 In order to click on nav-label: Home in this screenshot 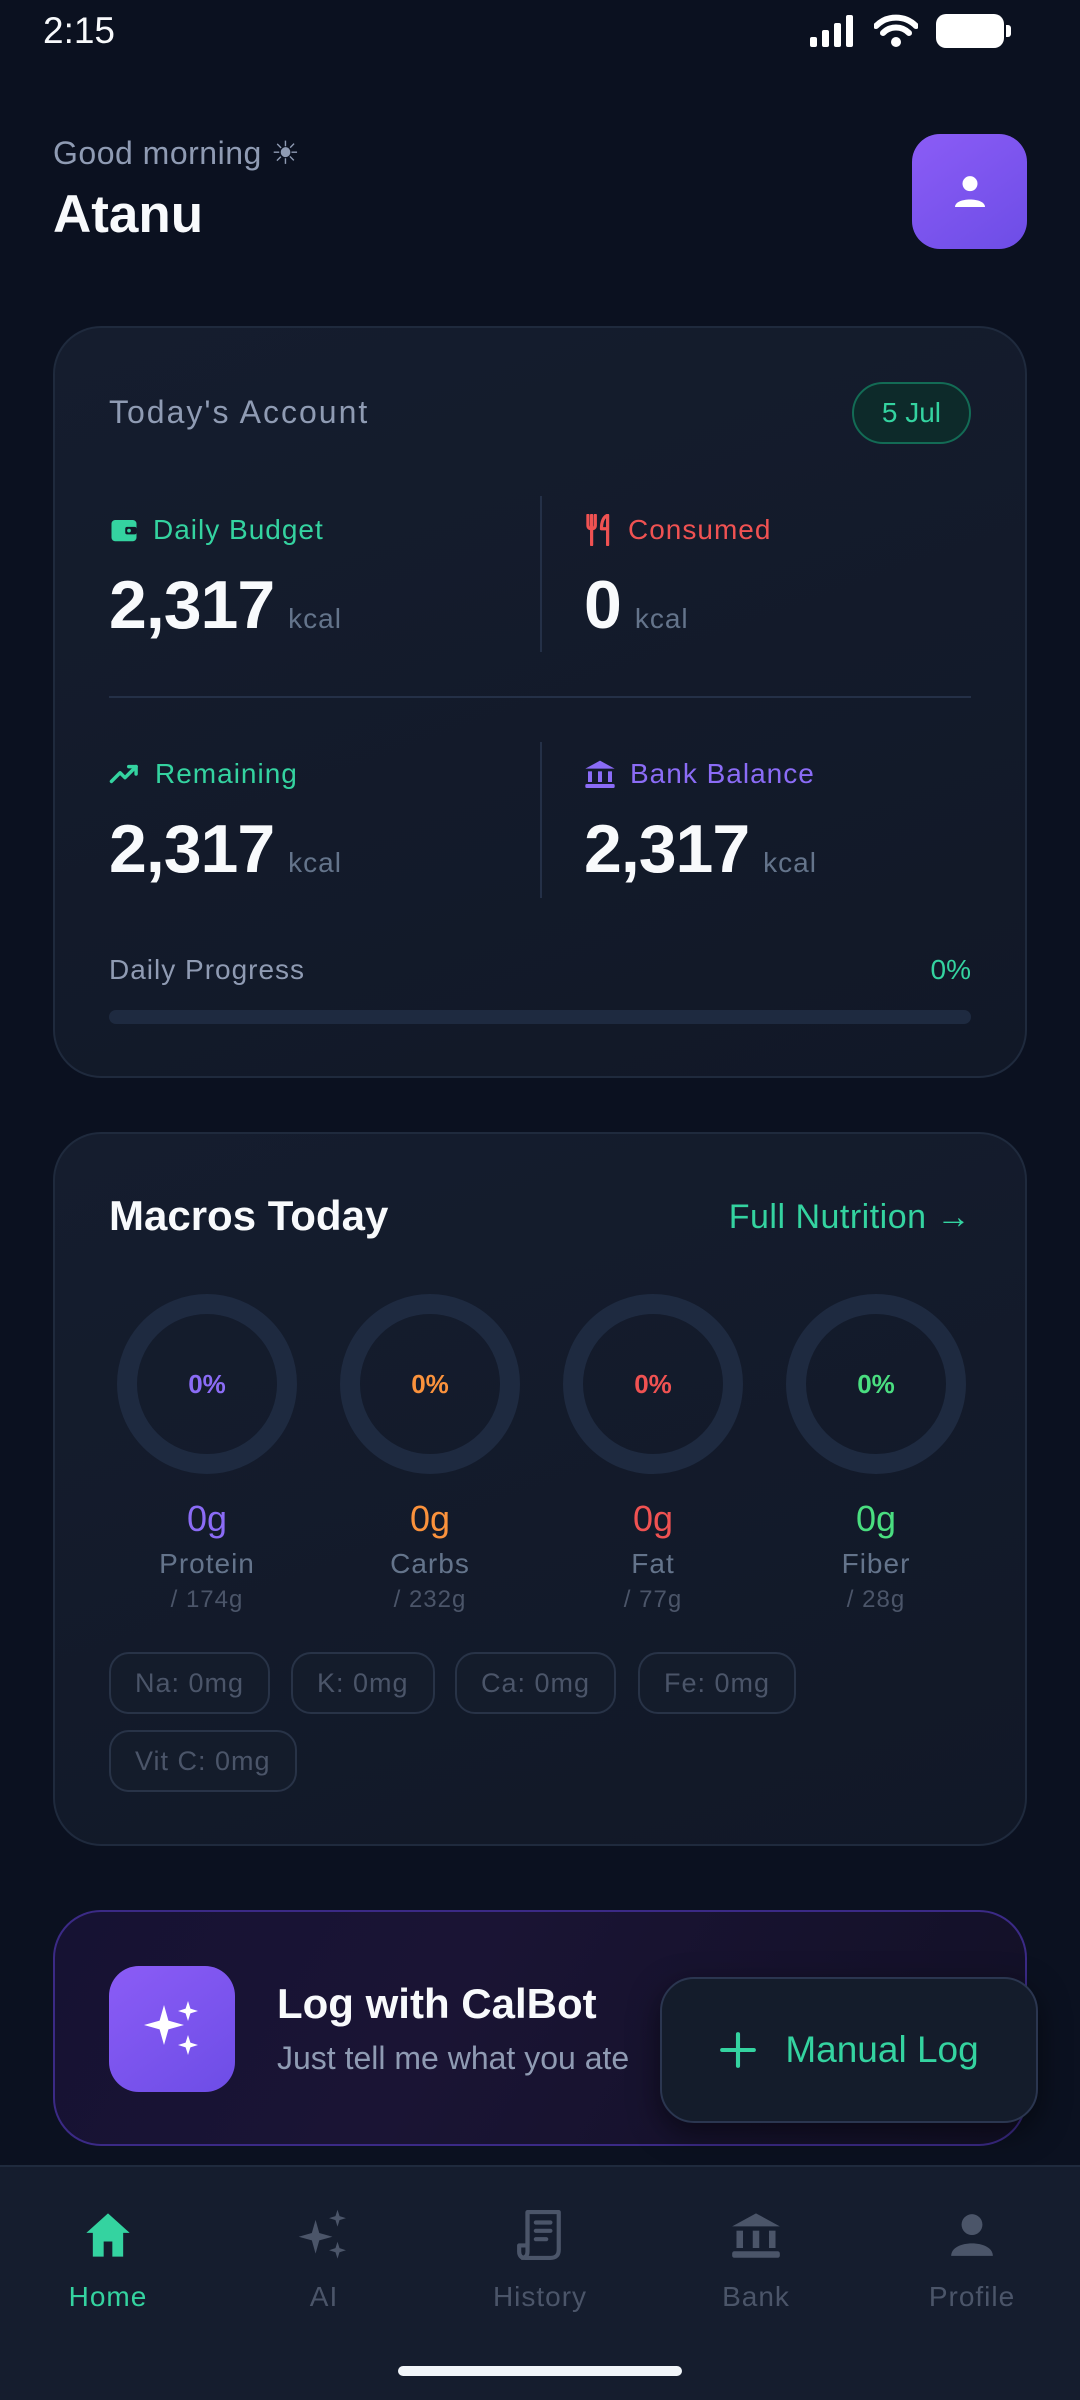, I will do `click(108, 2296)`.